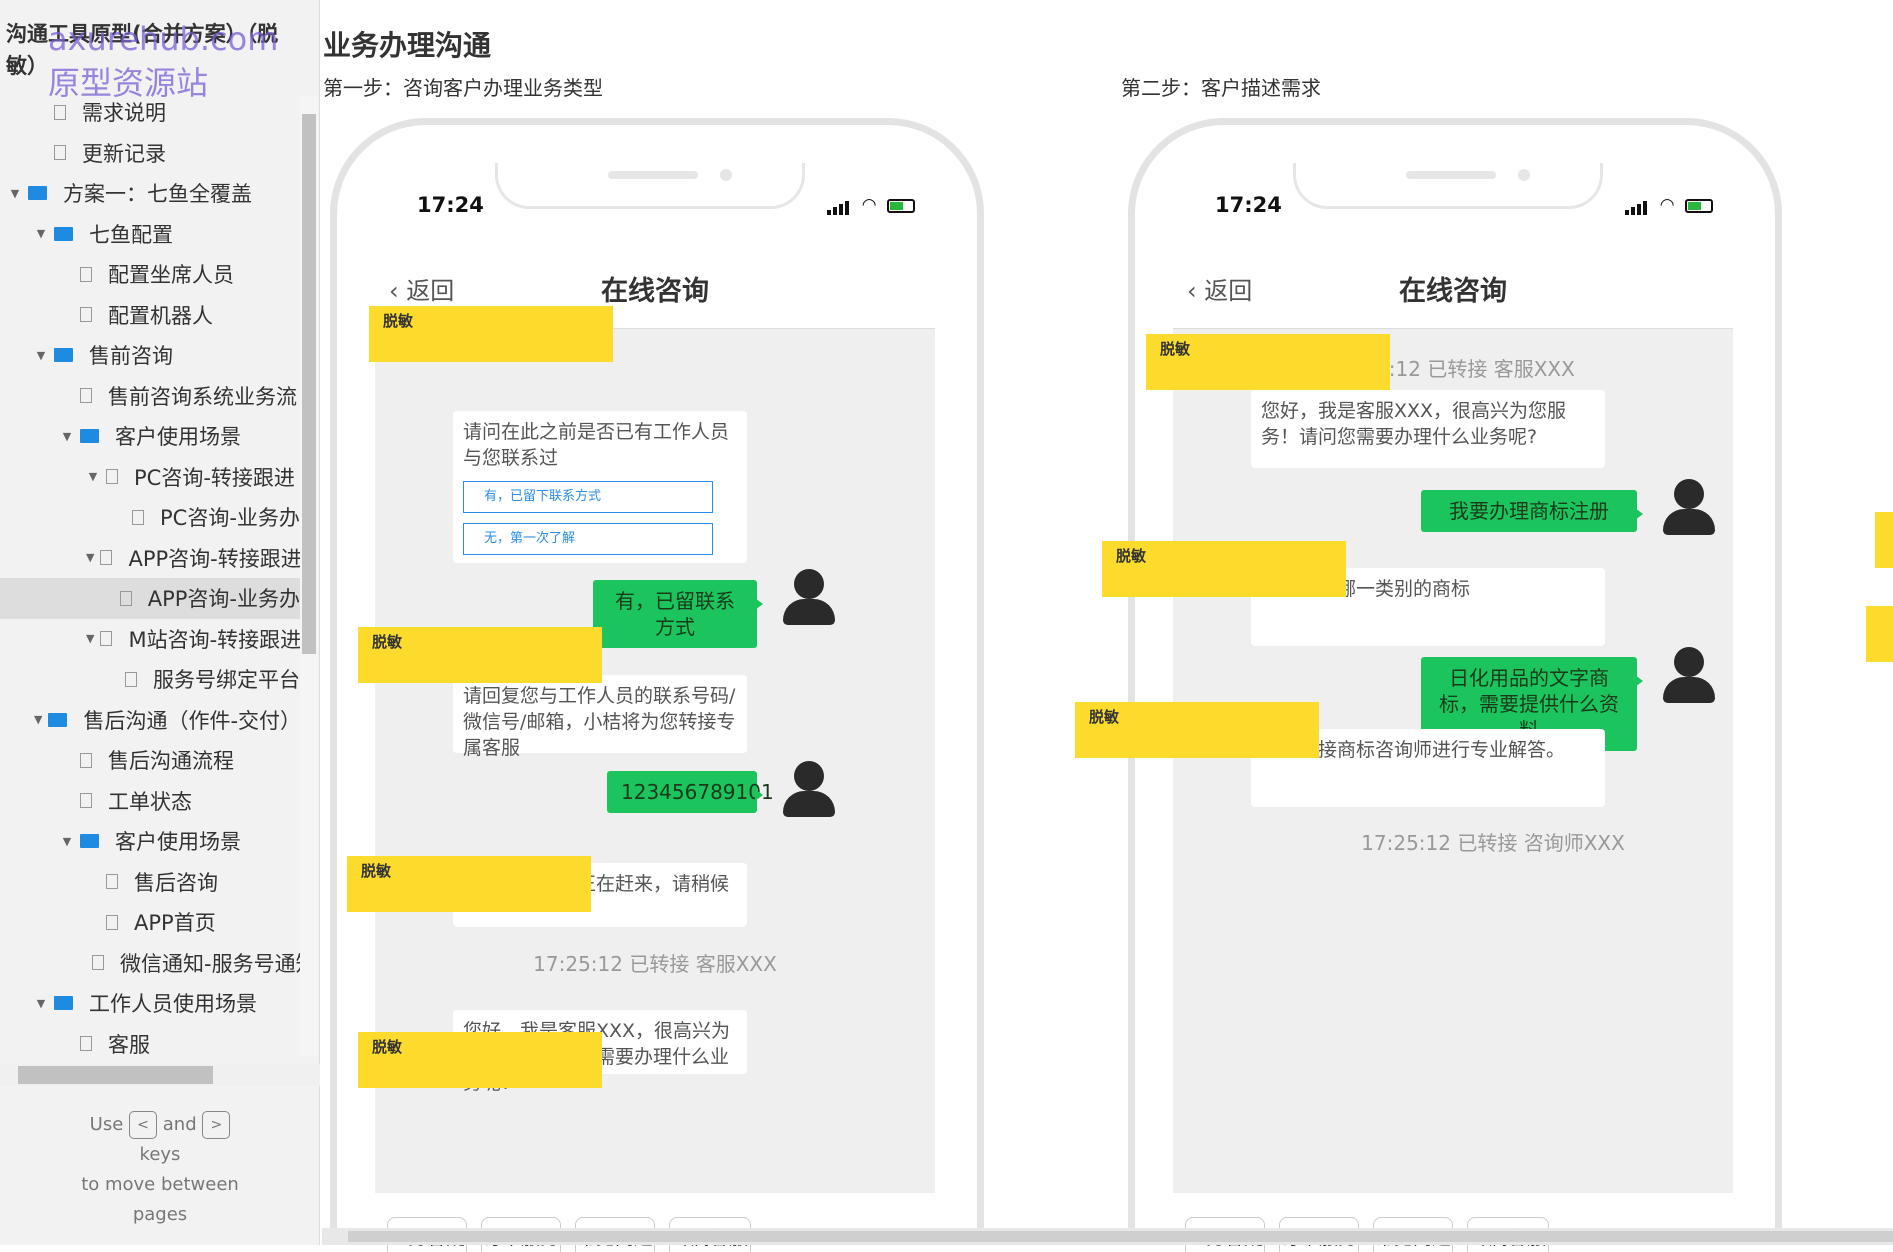 This screenshot has height=1252, width=1893. Describe the element at coordinates (143, 1125) in the screenshot. I see `left-key-icon: <` at that location.